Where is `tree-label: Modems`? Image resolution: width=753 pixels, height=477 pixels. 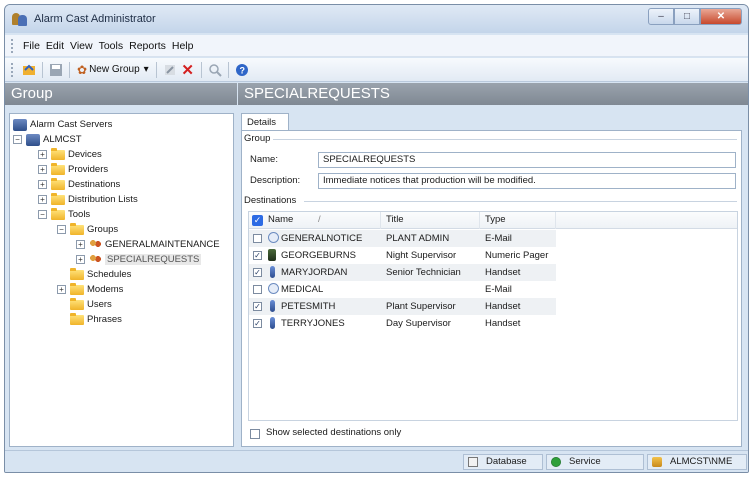
tree-label: Modems is located at coordinates (105, 289).